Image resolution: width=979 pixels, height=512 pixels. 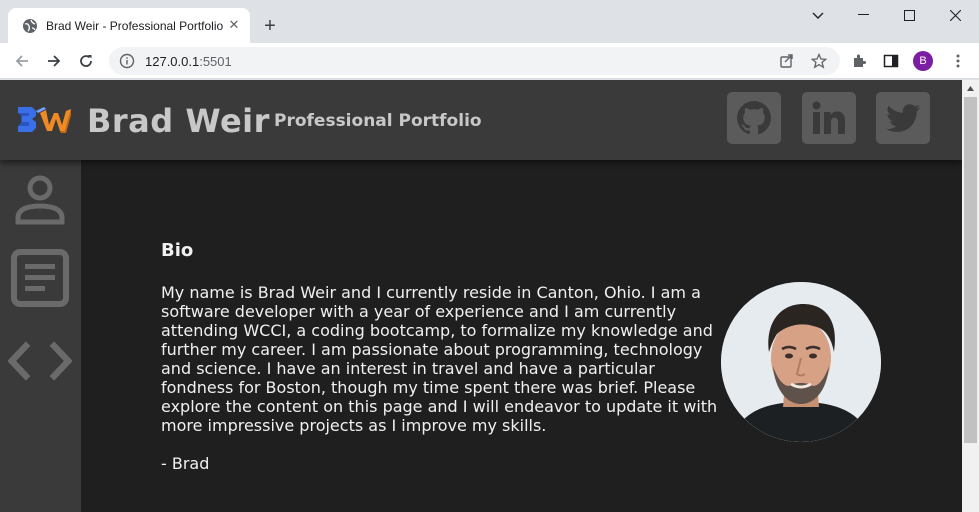 What do you see at coordinates (172, 61) in the screenshot?
I see `url-host: 127.0.0.1` at bounding box center [172, 61].